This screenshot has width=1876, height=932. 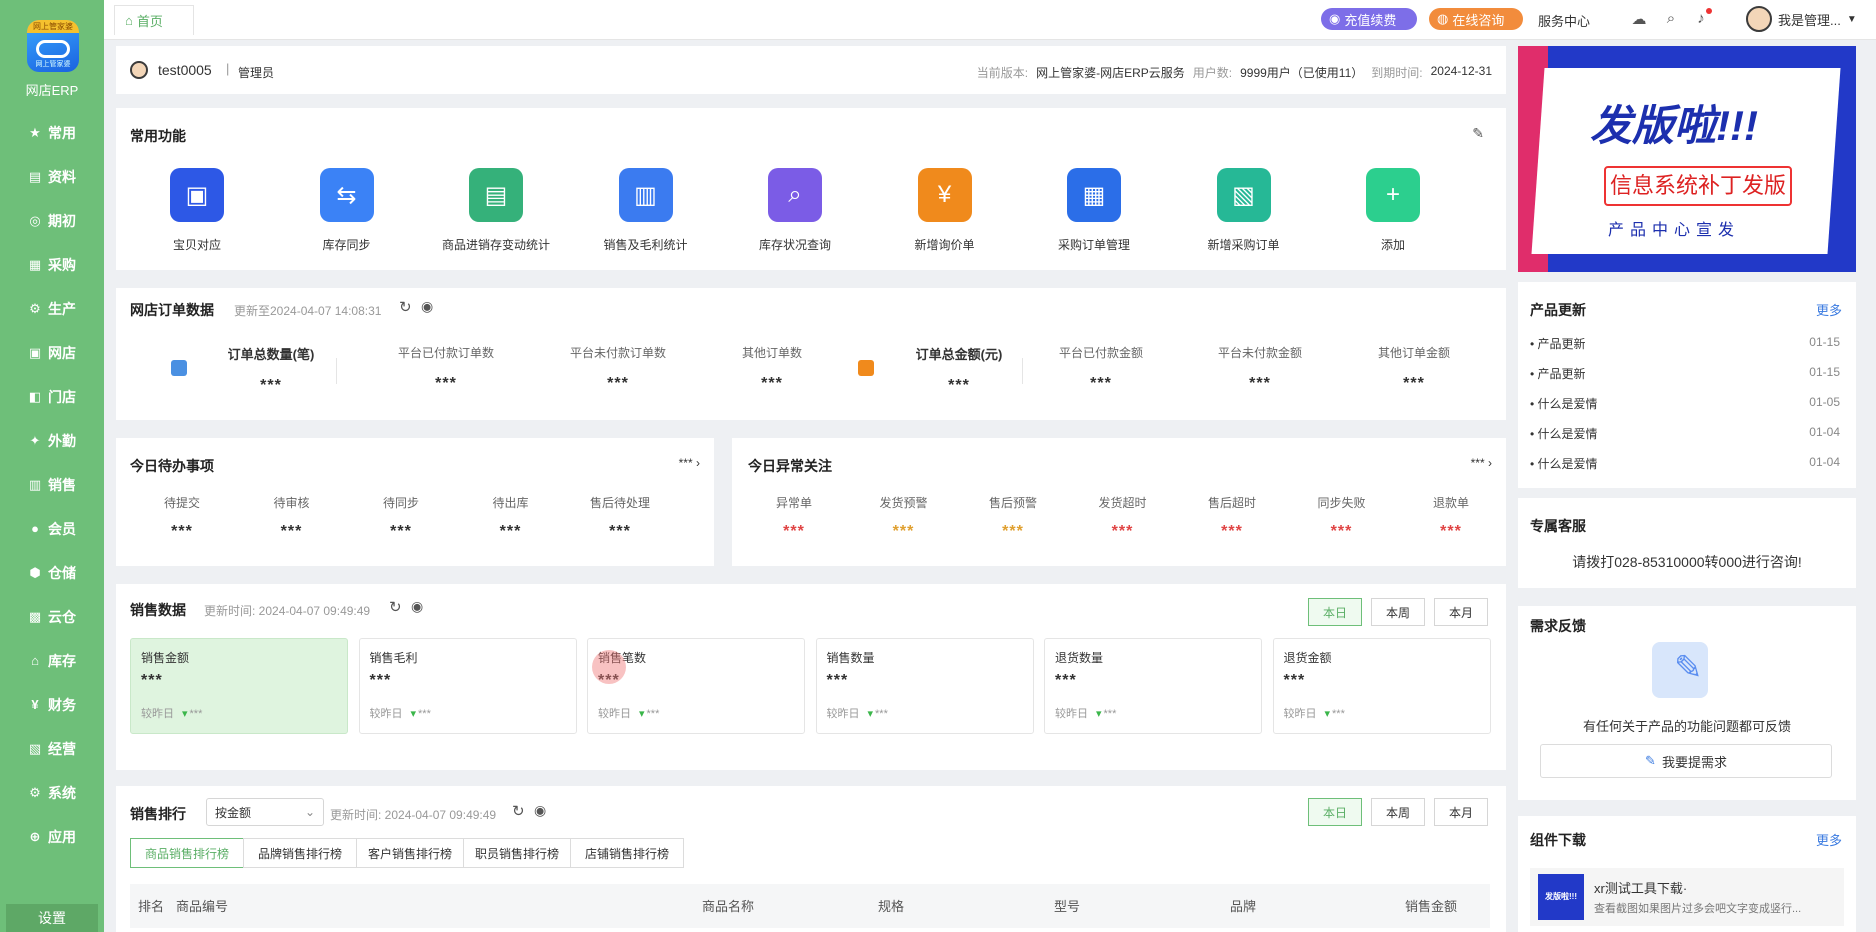 I want to click on nav-icon: ▧, so click(x=35, y=748).